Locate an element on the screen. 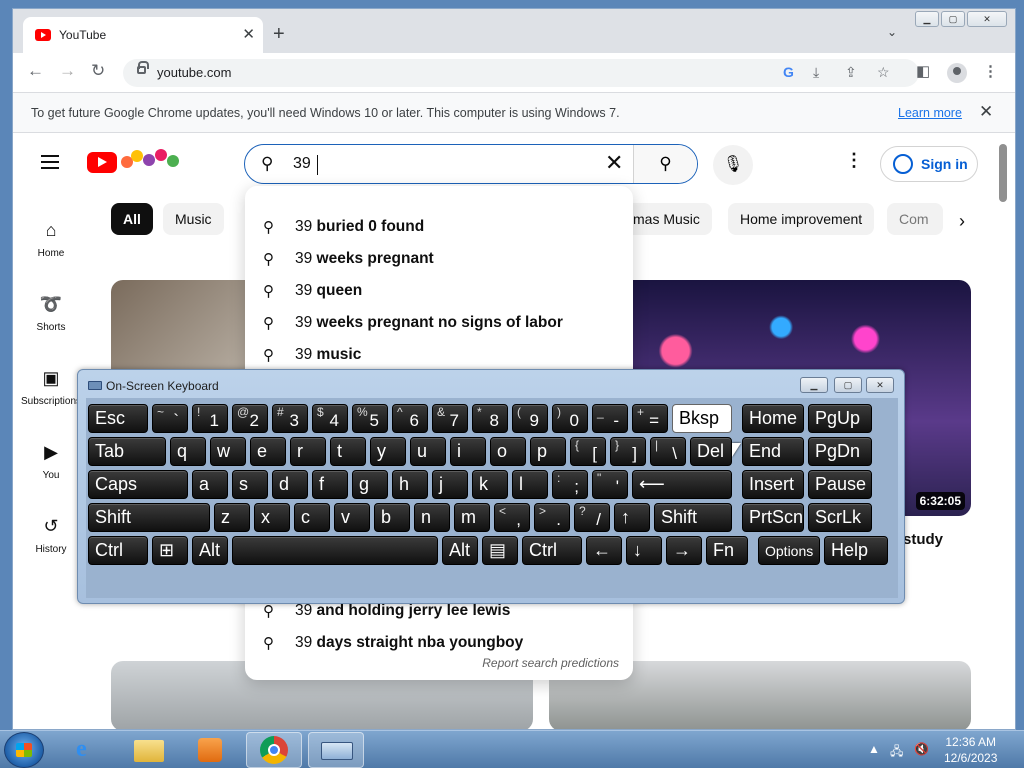 This screenshot has height=768, width=1024. key-$4: $4 is located at coordinates (330, 418).